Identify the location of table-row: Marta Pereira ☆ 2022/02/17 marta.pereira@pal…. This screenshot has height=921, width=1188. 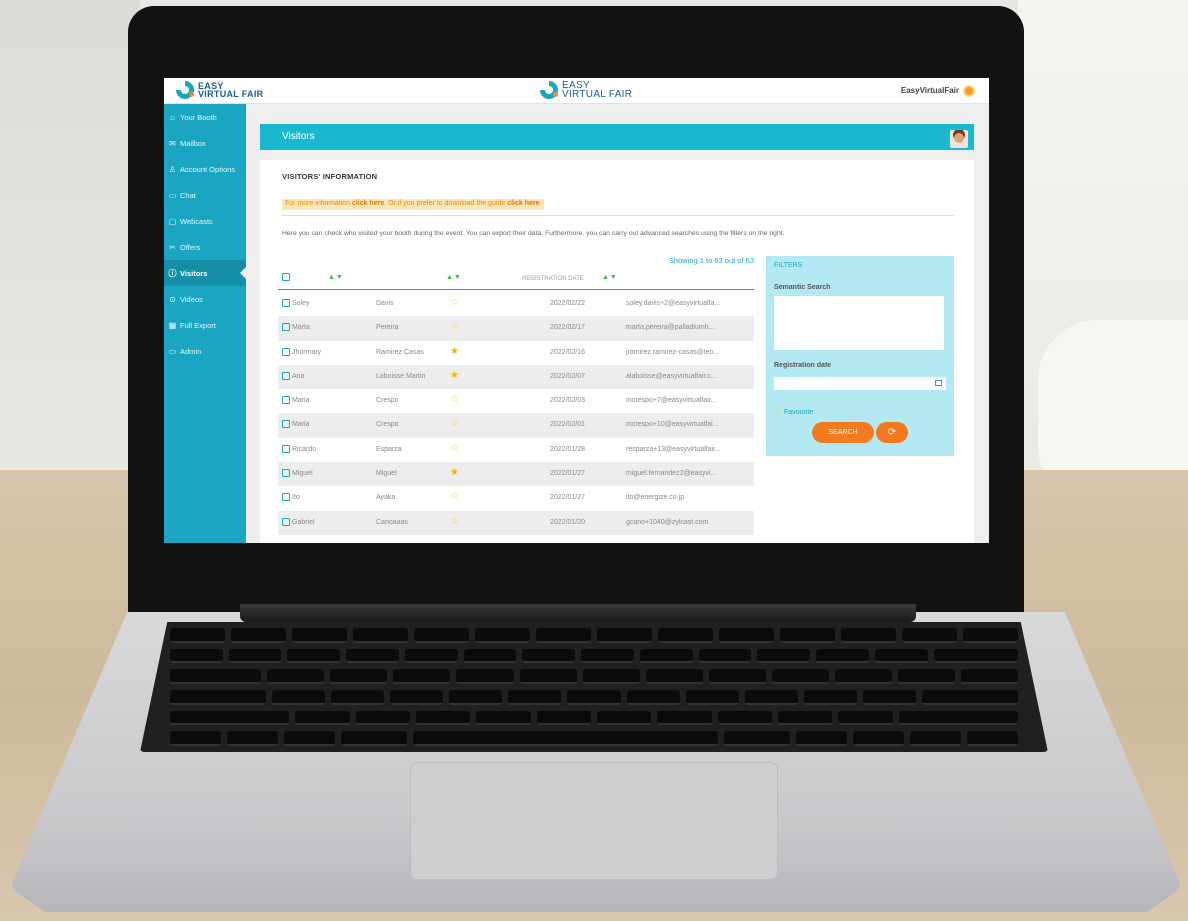
(516, 328).